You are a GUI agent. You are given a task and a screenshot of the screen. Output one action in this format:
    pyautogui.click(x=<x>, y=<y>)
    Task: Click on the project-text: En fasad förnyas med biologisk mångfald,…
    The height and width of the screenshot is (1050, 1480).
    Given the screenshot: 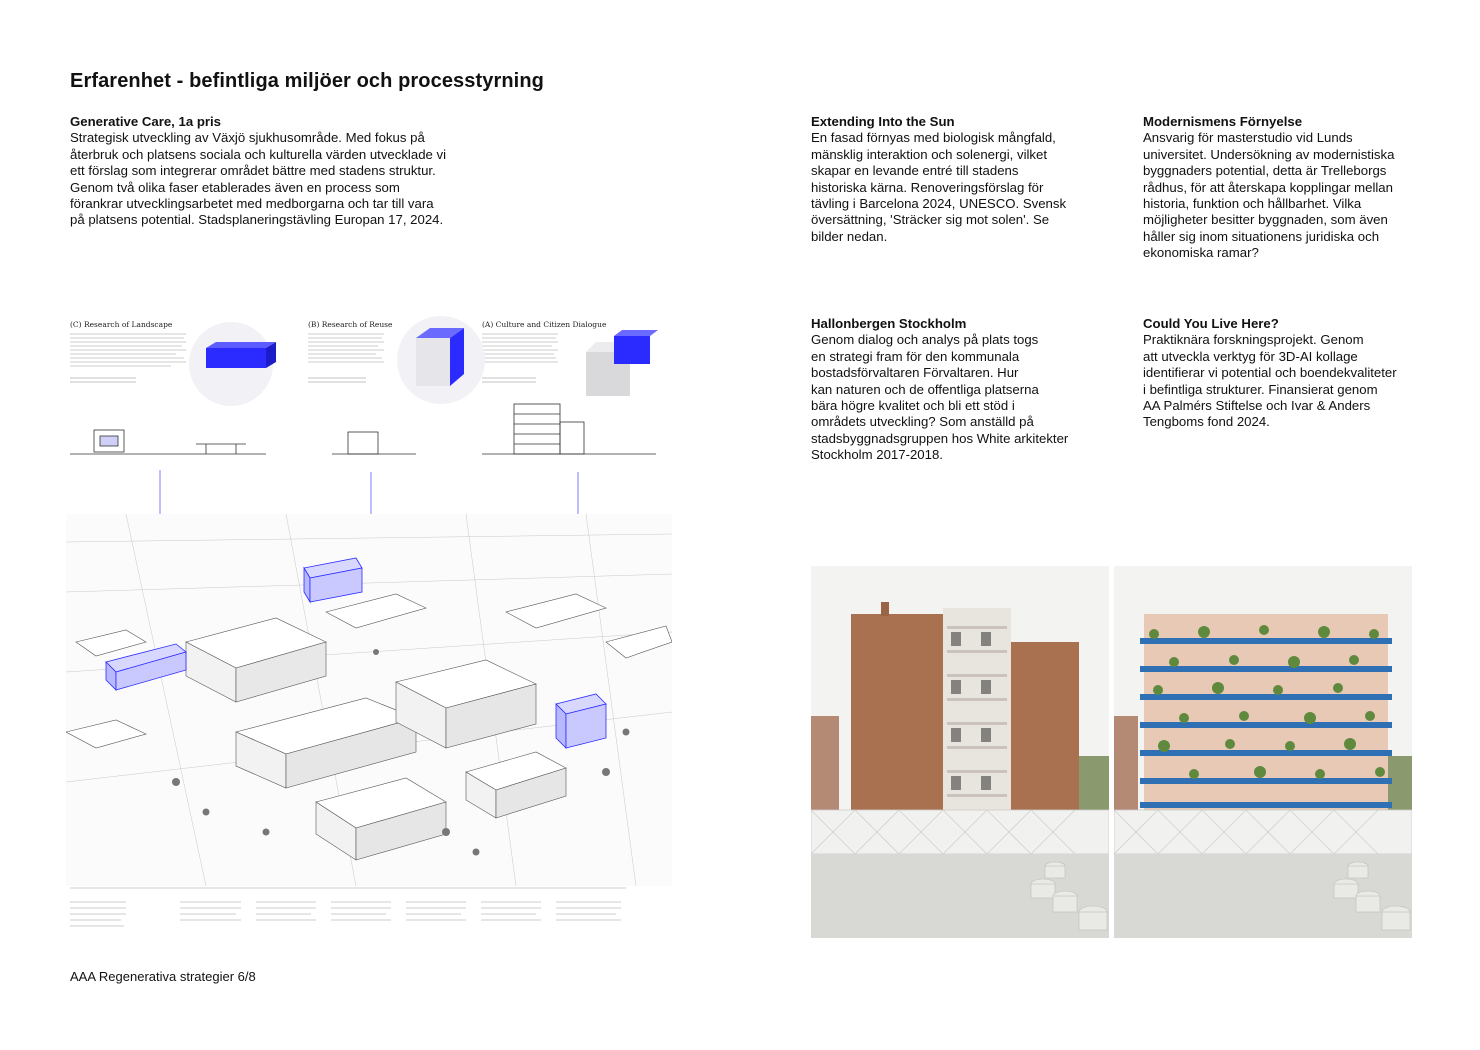 What is the action you would take?
    pyautogui.click(x=939, y=187)
    